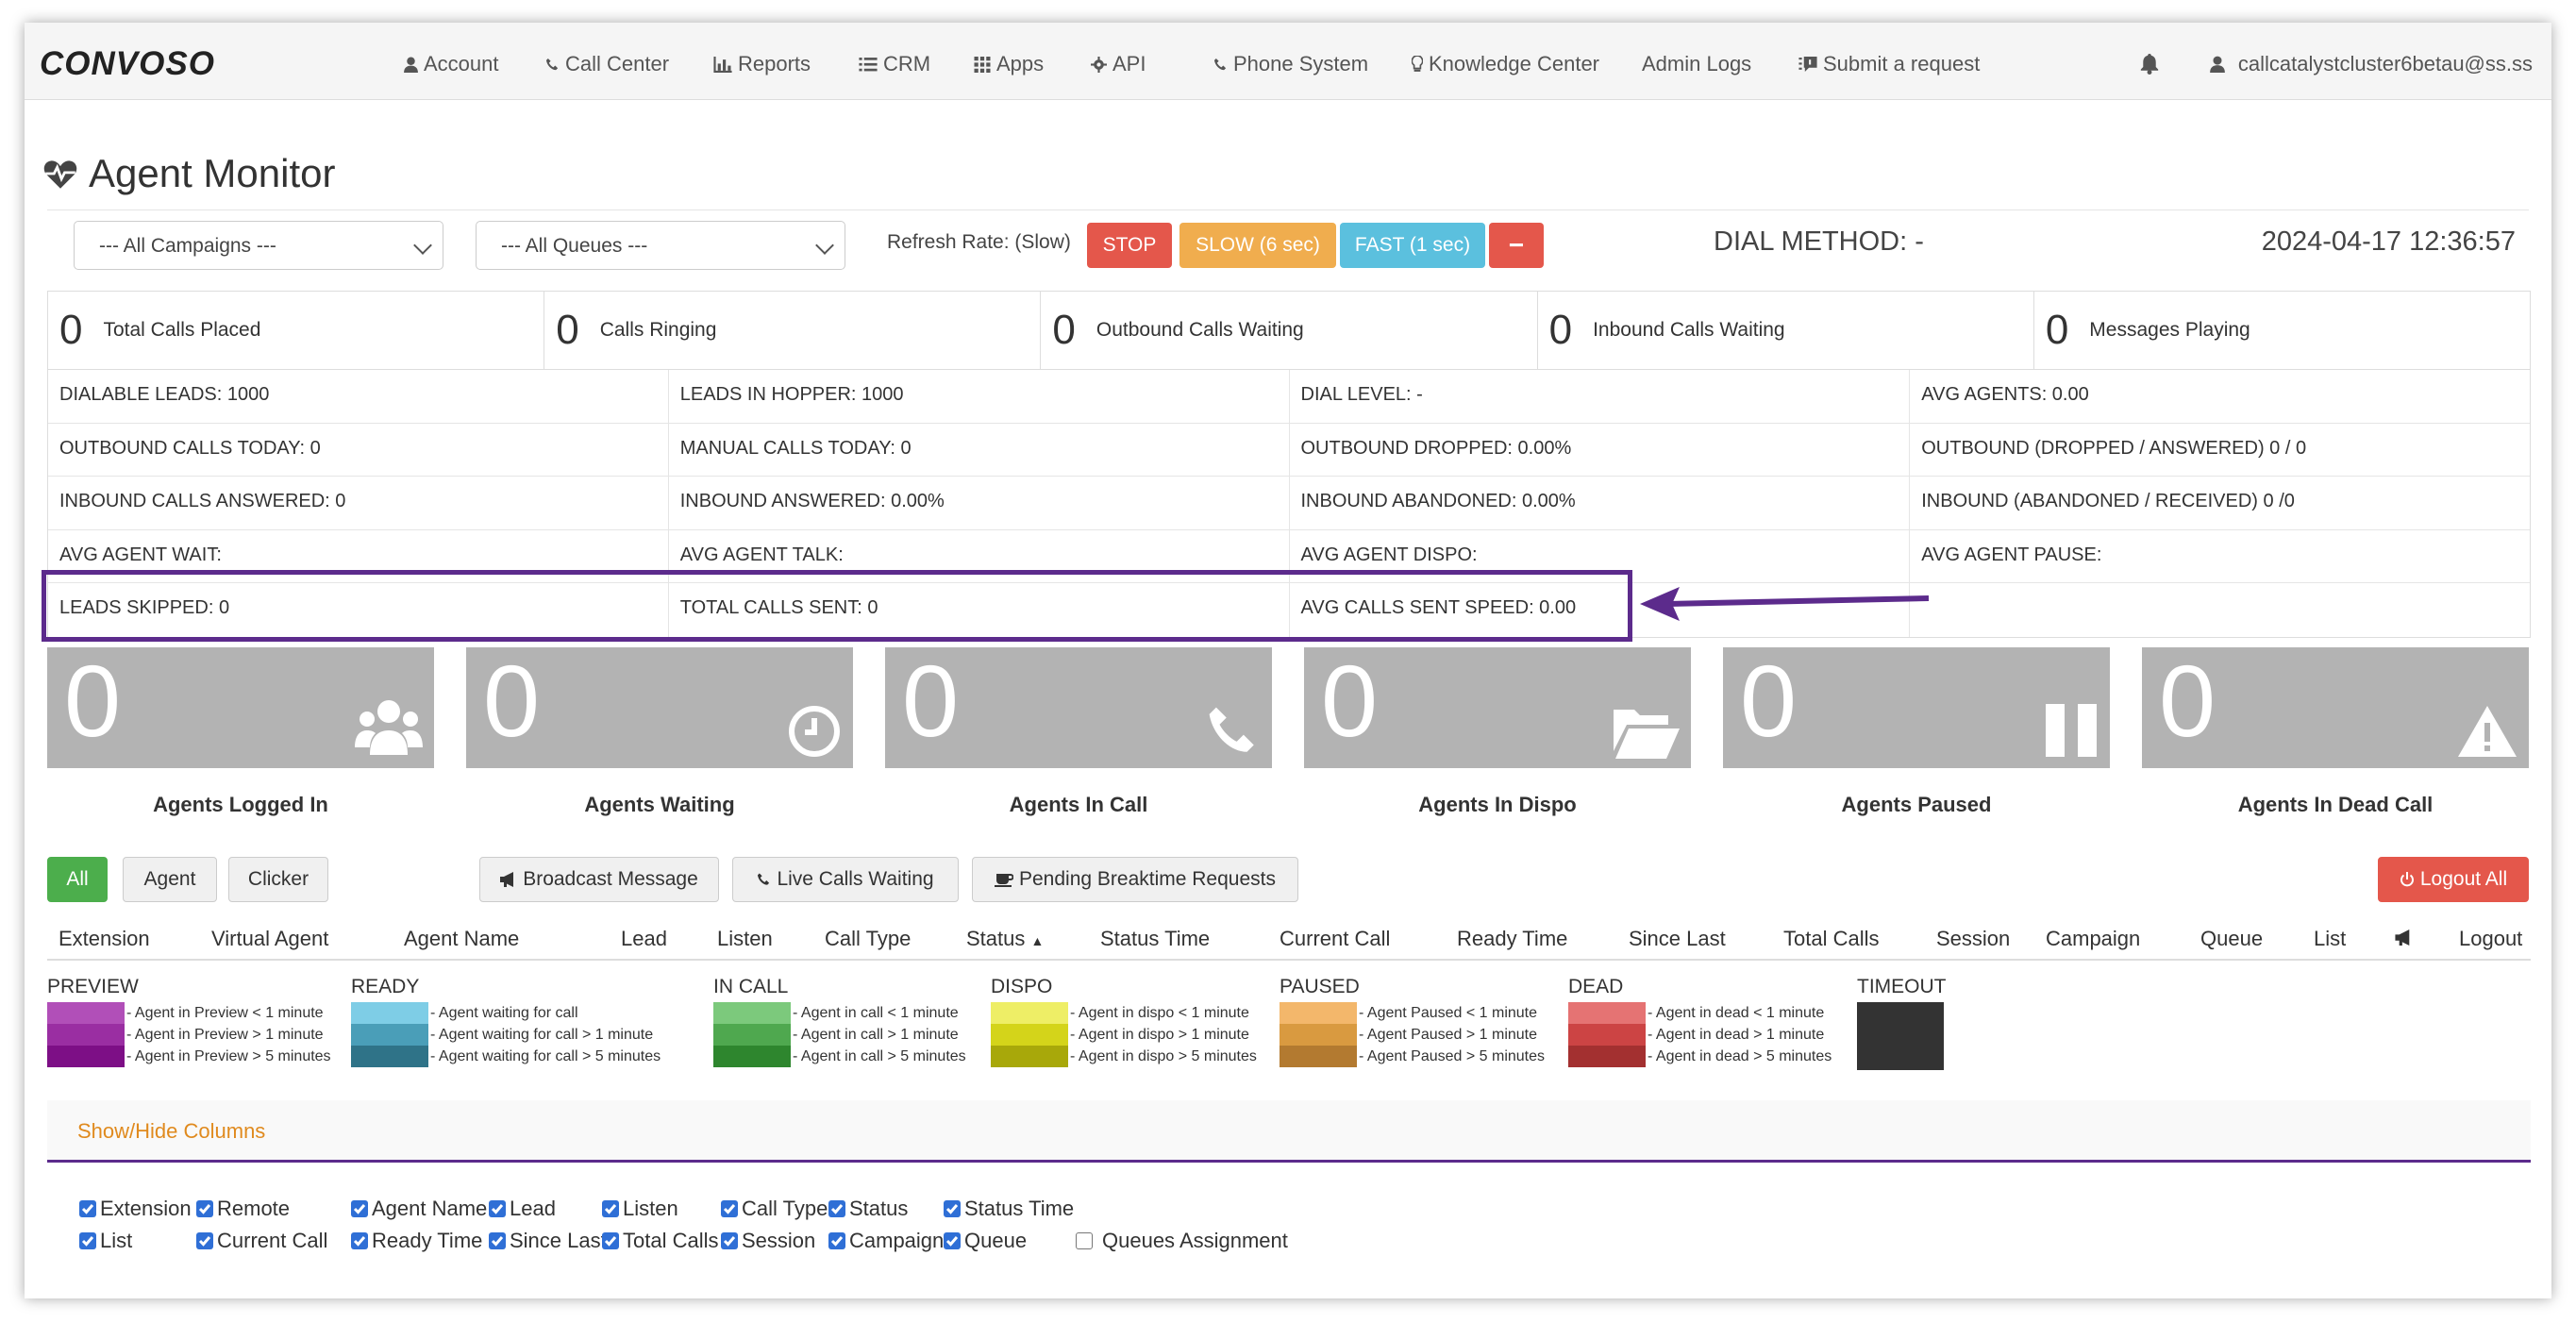  Describe the element at coordinates (2404, 939) in the screenshot. I see `col-header-broadcast` at that location.